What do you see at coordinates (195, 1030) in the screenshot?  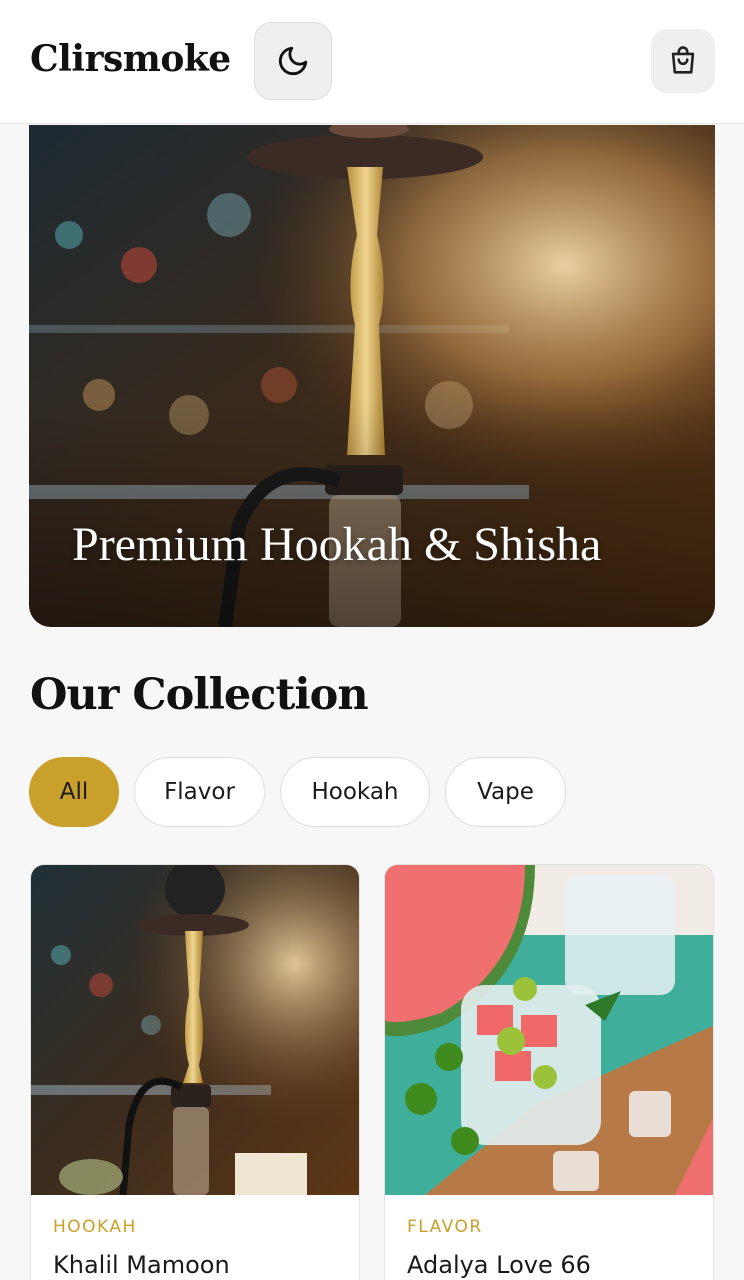 I see `product-image-hookah` at bounding box center [195, 1030].